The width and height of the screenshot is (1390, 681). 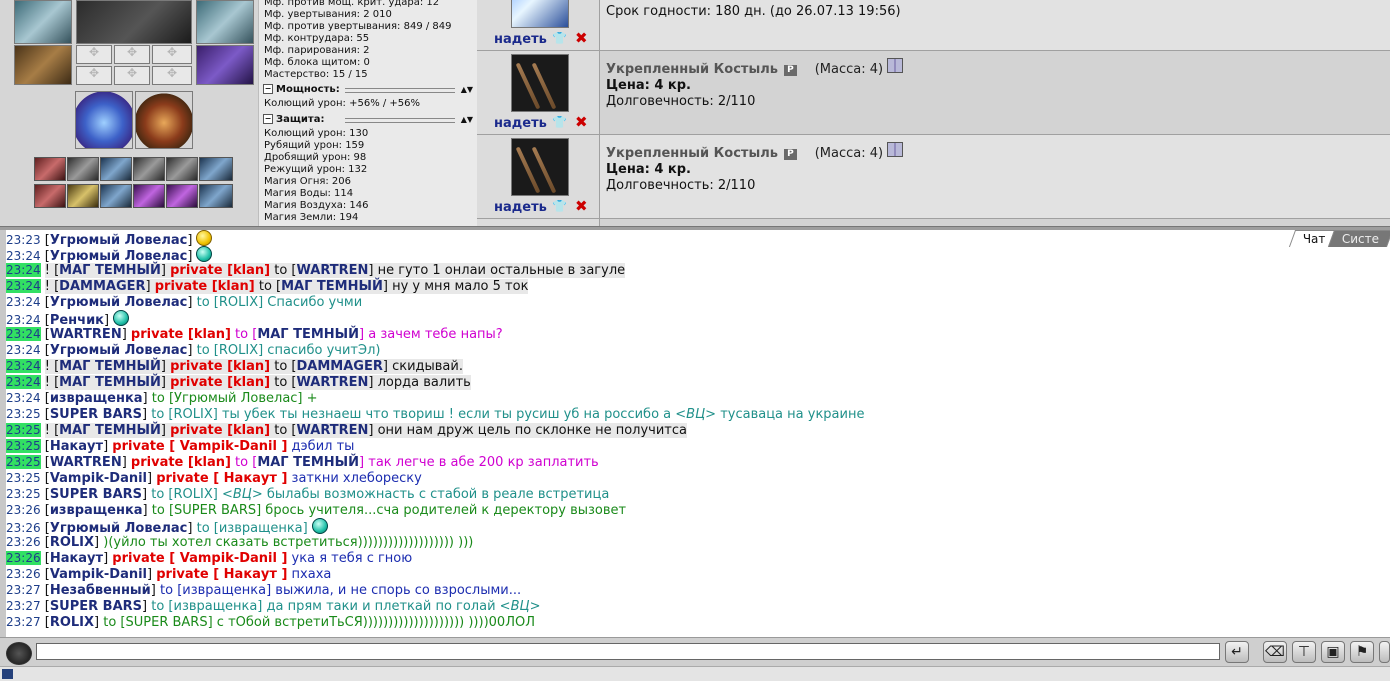 What do you see at coordinates (225, 22) in the screenshot?
I see `equipment-slot-weapon` at bounding box center [225, 22].